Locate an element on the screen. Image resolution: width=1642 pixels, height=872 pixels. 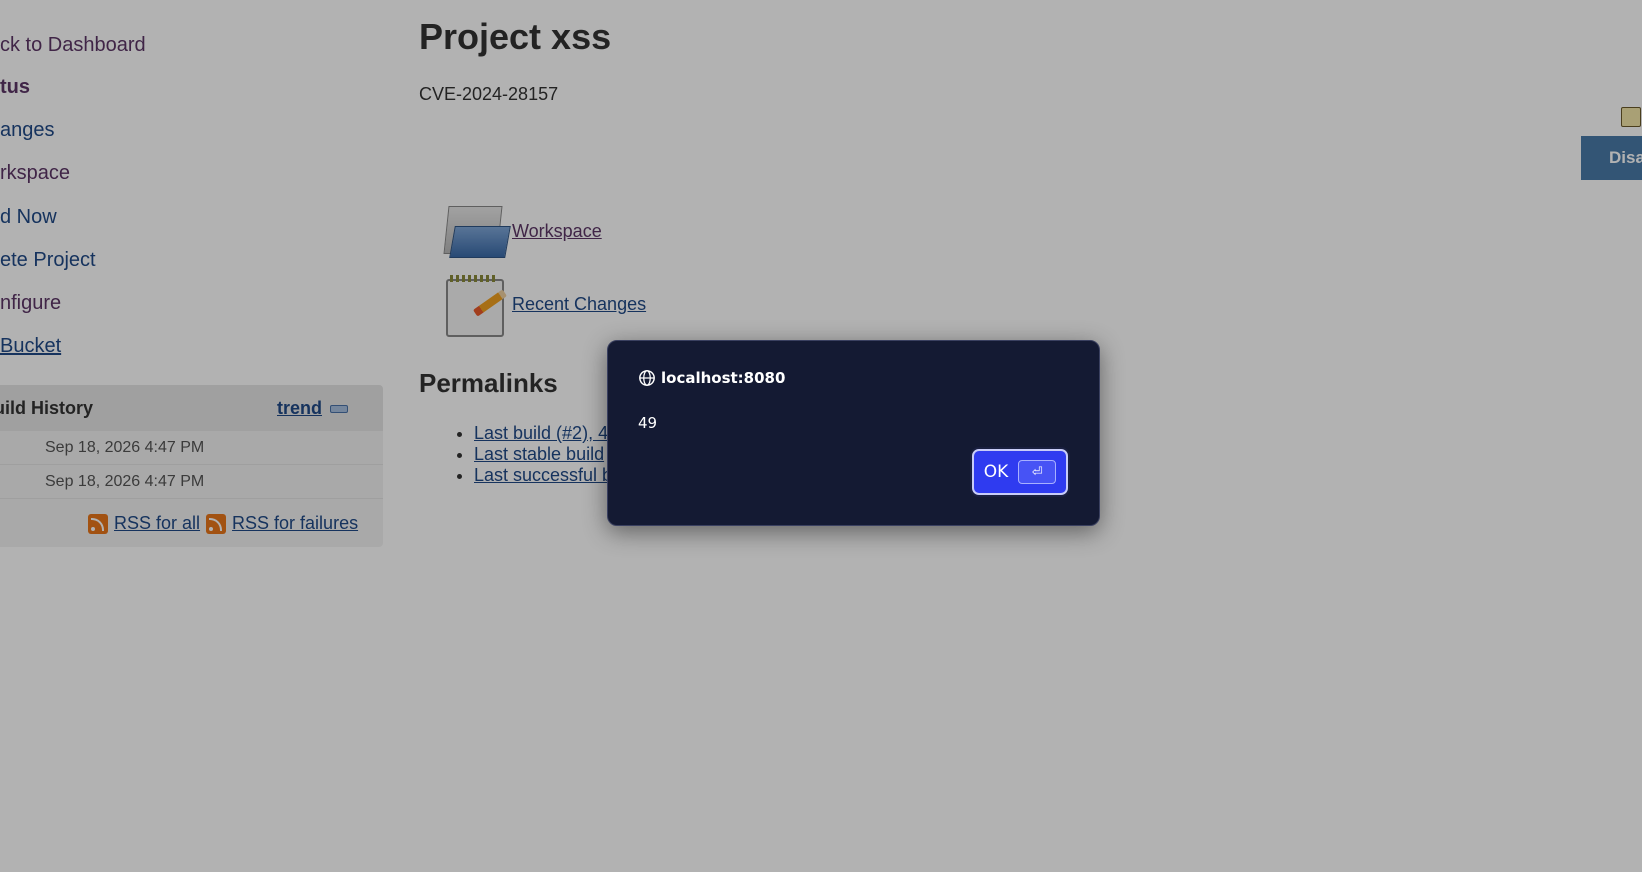
dialog-message: 49 is located at coordinates (648, 423).